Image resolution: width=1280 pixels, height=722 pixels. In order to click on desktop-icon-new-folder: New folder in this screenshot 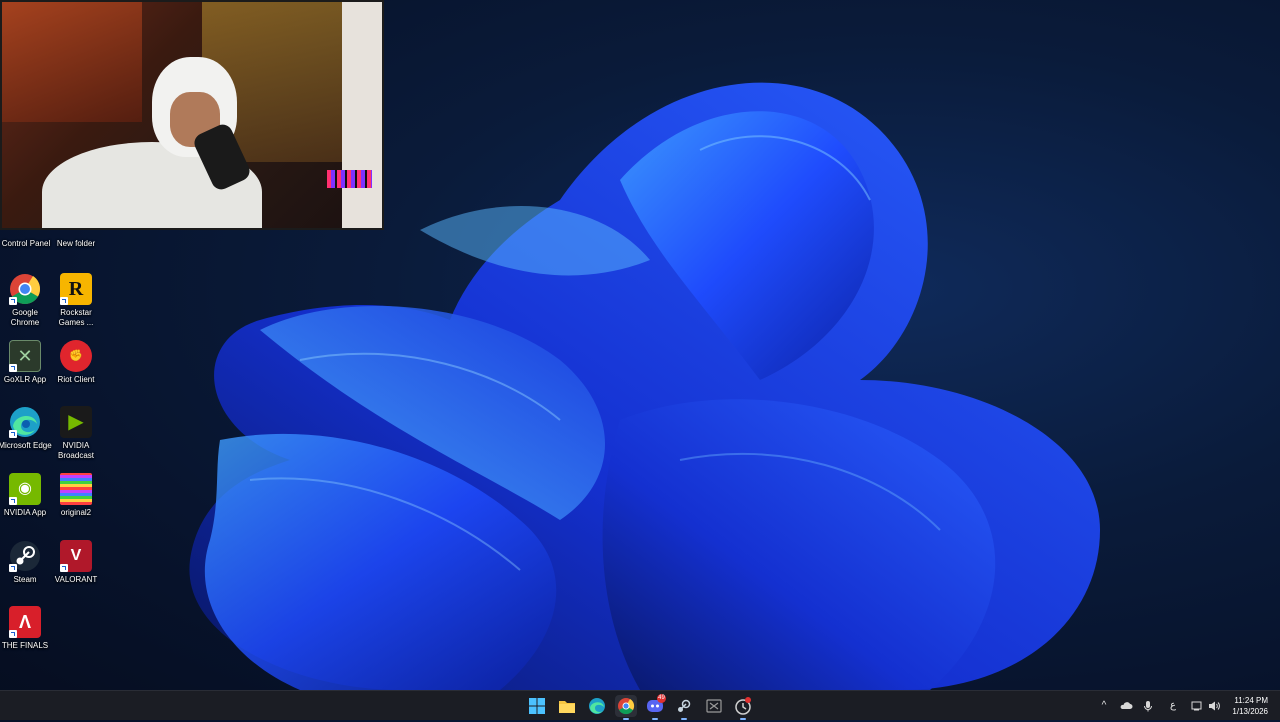, I will do `click(76, 244)`.